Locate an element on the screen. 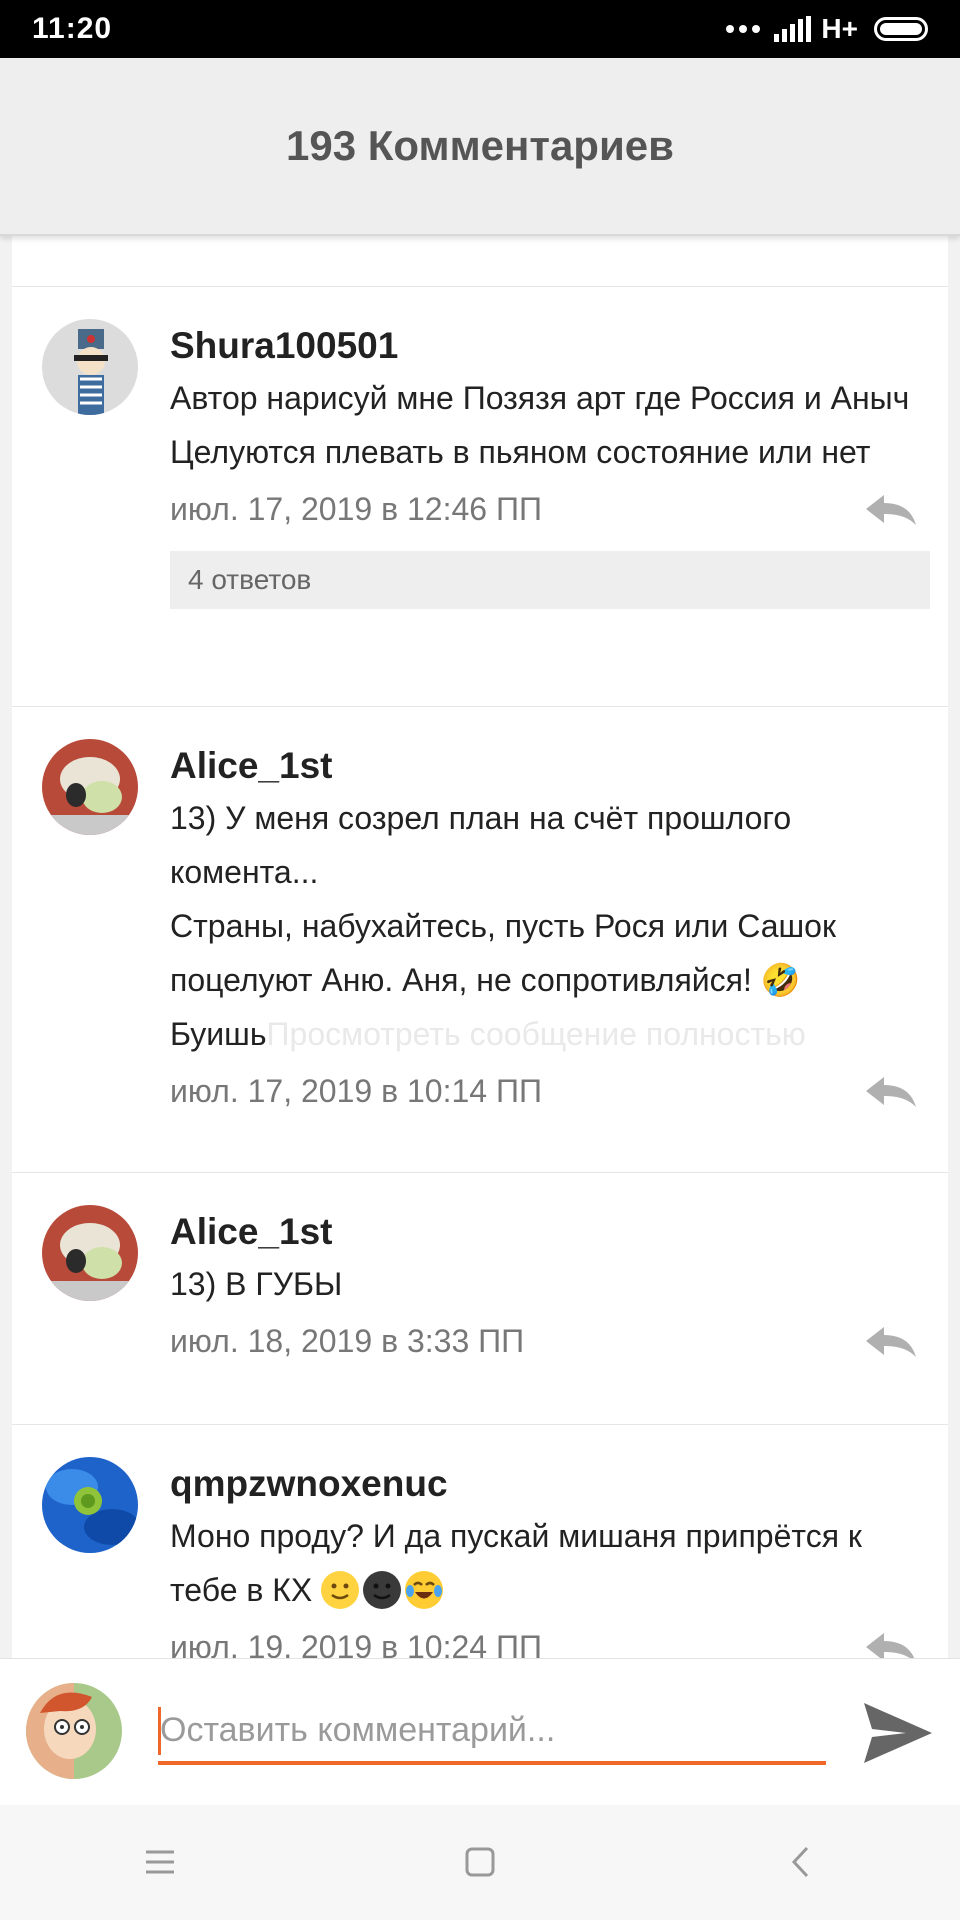  comment-meta: июл. 17, 2019 в 12:46 ПП is located at coordinates (549, 509).